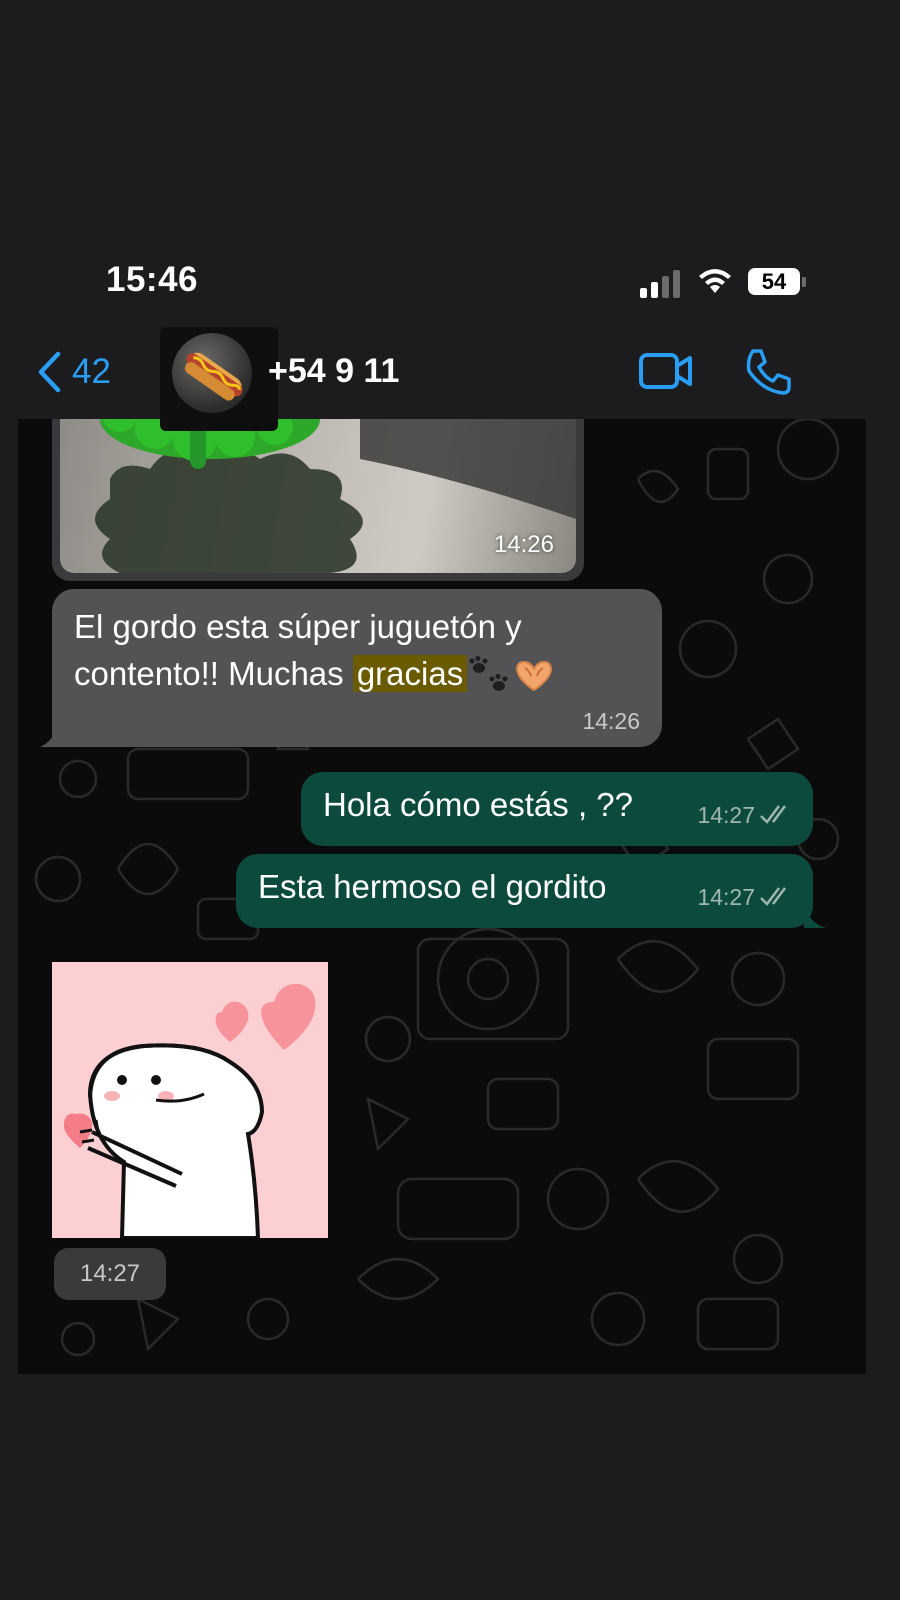  Describe the element at coordinates (333, 371) in the screenshot. I see `contact-name: +54 9 11` at that location.